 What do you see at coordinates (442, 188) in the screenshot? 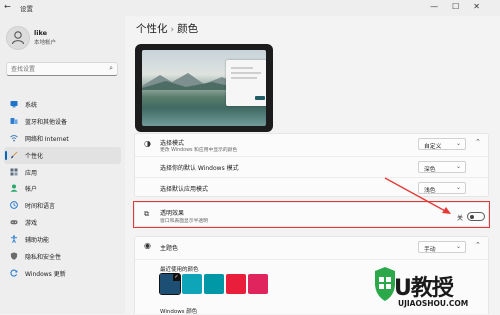
I see `app-mode-dropdown: 浅色 ⌄` at bounding box center [442, 188].